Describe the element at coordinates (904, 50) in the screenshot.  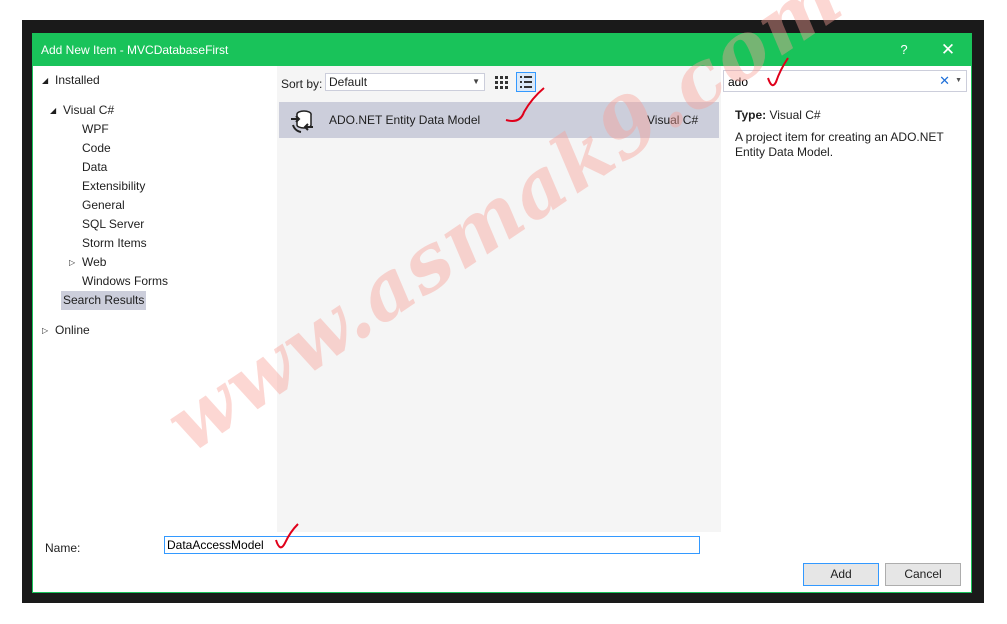
I see `help-button: ?` at that location.